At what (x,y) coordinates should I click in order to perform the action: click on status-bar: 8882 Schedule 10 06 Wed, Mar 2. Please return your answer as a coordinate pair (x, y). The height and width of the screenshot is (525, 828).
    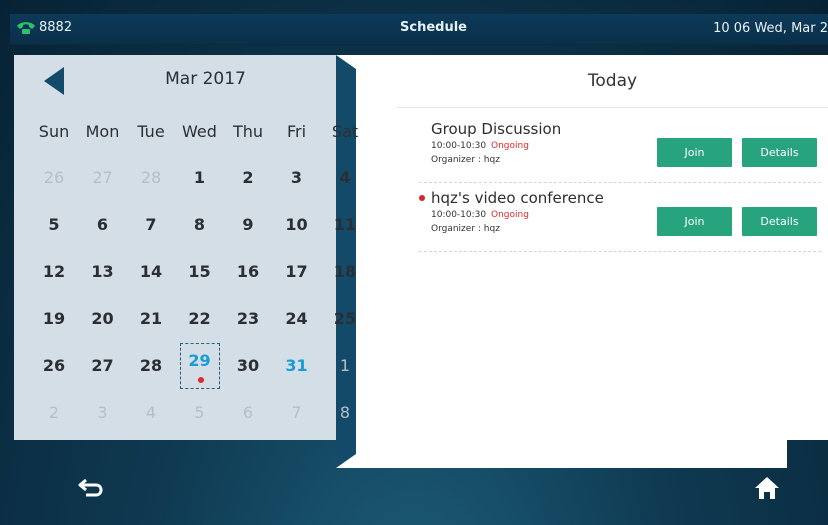
    Looking at the image, I should click on (419, 29).